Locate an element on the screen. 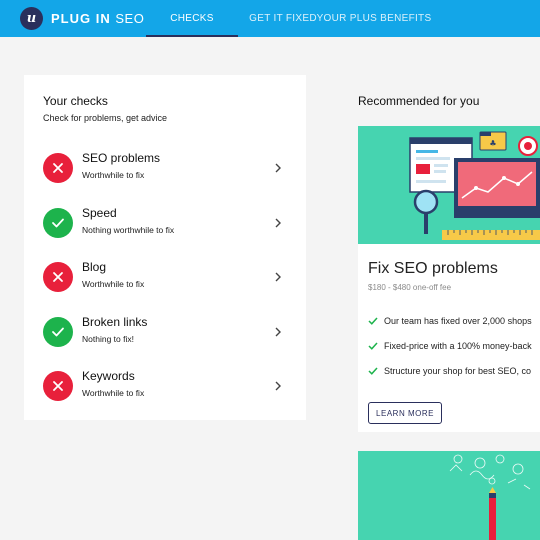 Image resolution: width=540 pixels, height=540 pixels. logo-letter: u is located at coordinates (31, 18).